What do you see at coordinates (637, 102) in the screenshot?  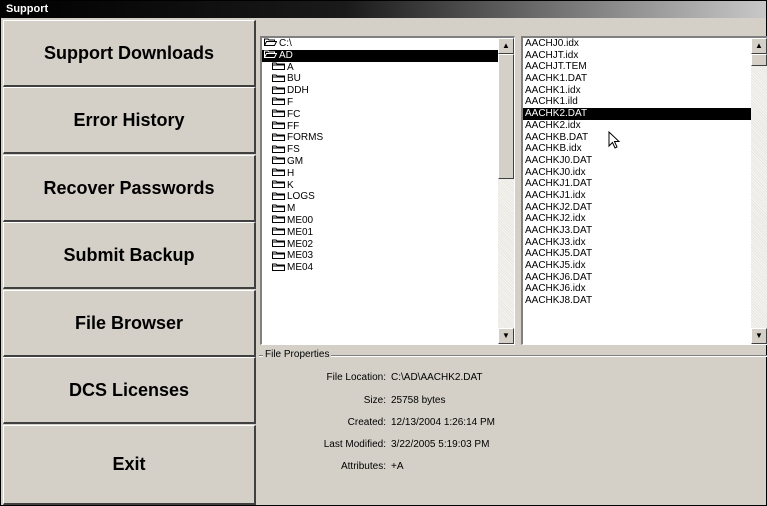 I see `file-item: AACHK1.ild` at bounding box center [637, 102].